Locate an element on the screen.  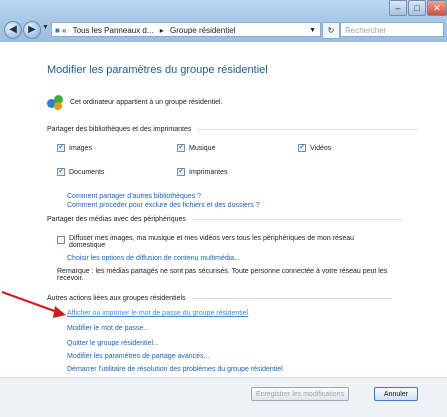
maximize-button: □ is located at coordinates (417, 8).